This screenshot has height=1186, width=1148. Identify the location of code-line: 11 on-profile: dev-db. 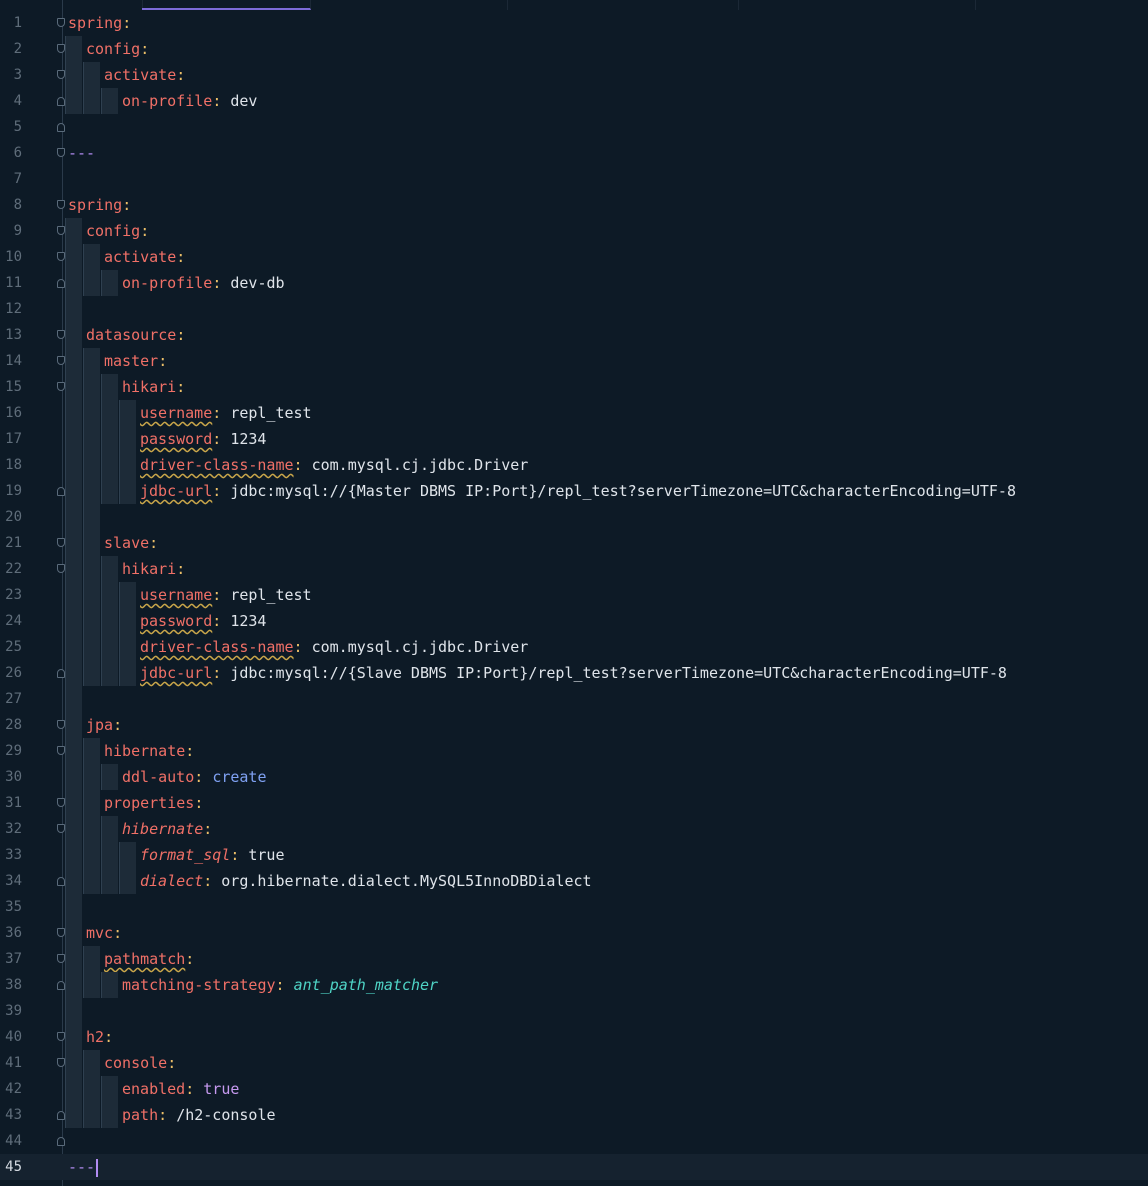
(574, 283).